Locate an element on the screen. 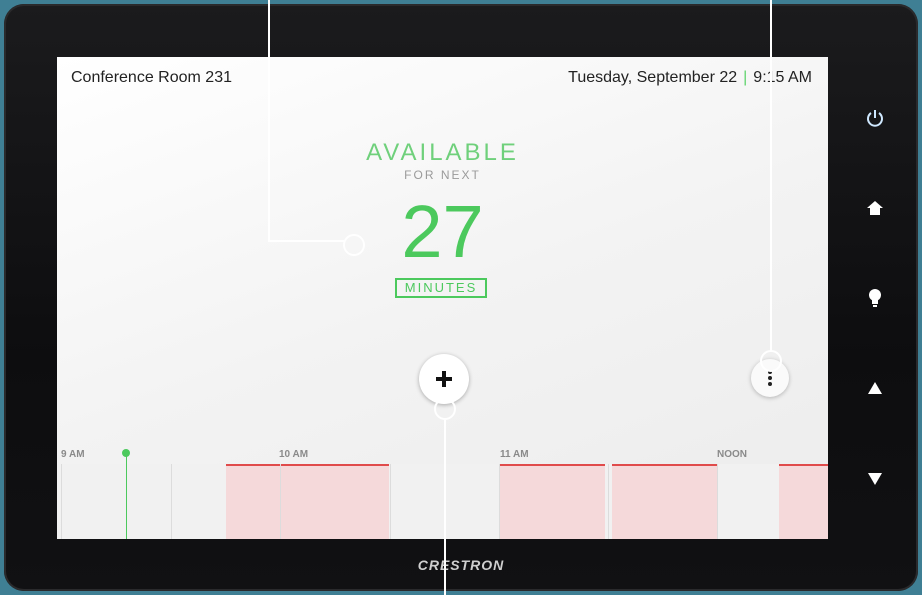 The image size is (922, 595). current-time-line is located at coordinates (126, 496).